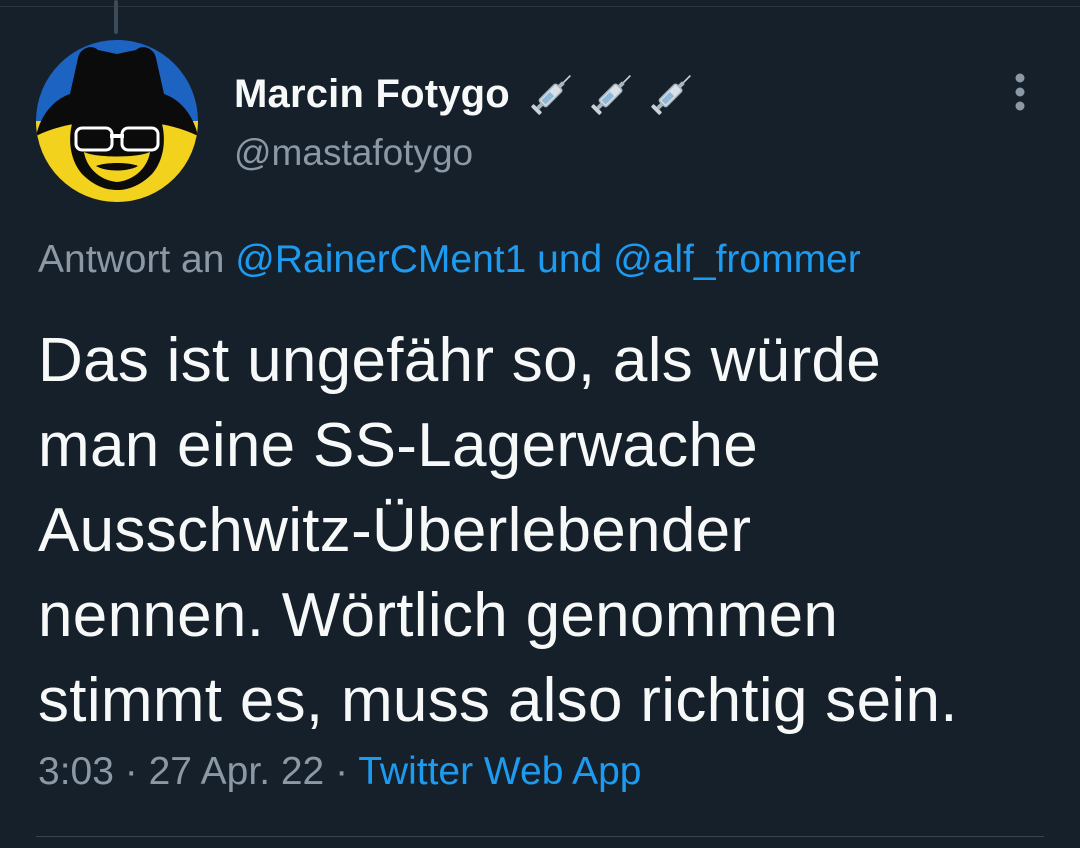 The height and width of the screenshot is (848, 1080). What do you see at coordinates (395, 530) in the screenshot?
I see `tweet-text-line: Ausschwitz-Überlebender` at bounding box center [395, 530].